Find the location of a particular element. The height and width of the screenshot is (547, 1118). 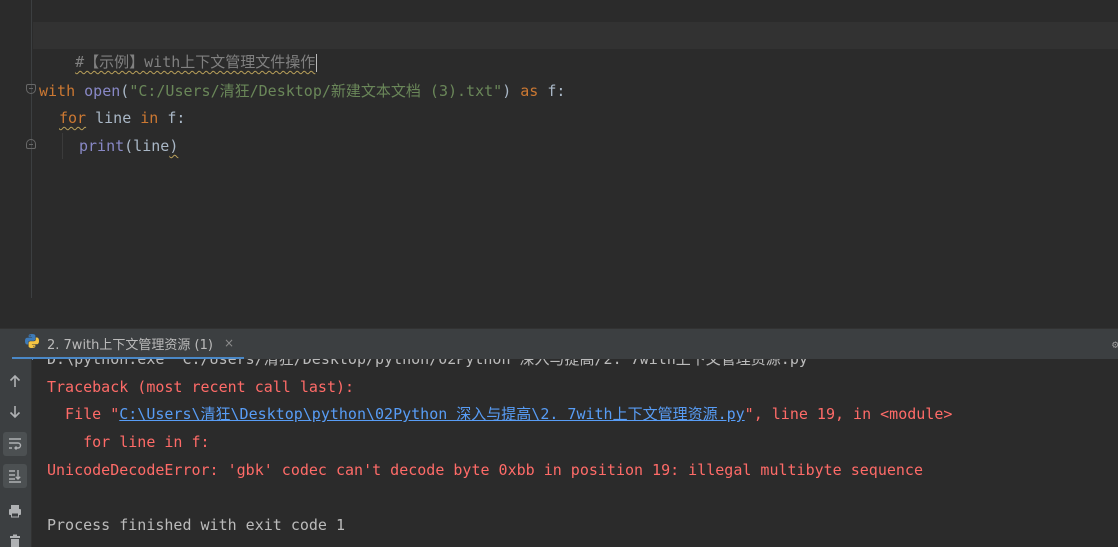

path-string: "C:/Users/清狂/Desktop/新建文本文档 (3).txt" is located at coordinates (316, 91).